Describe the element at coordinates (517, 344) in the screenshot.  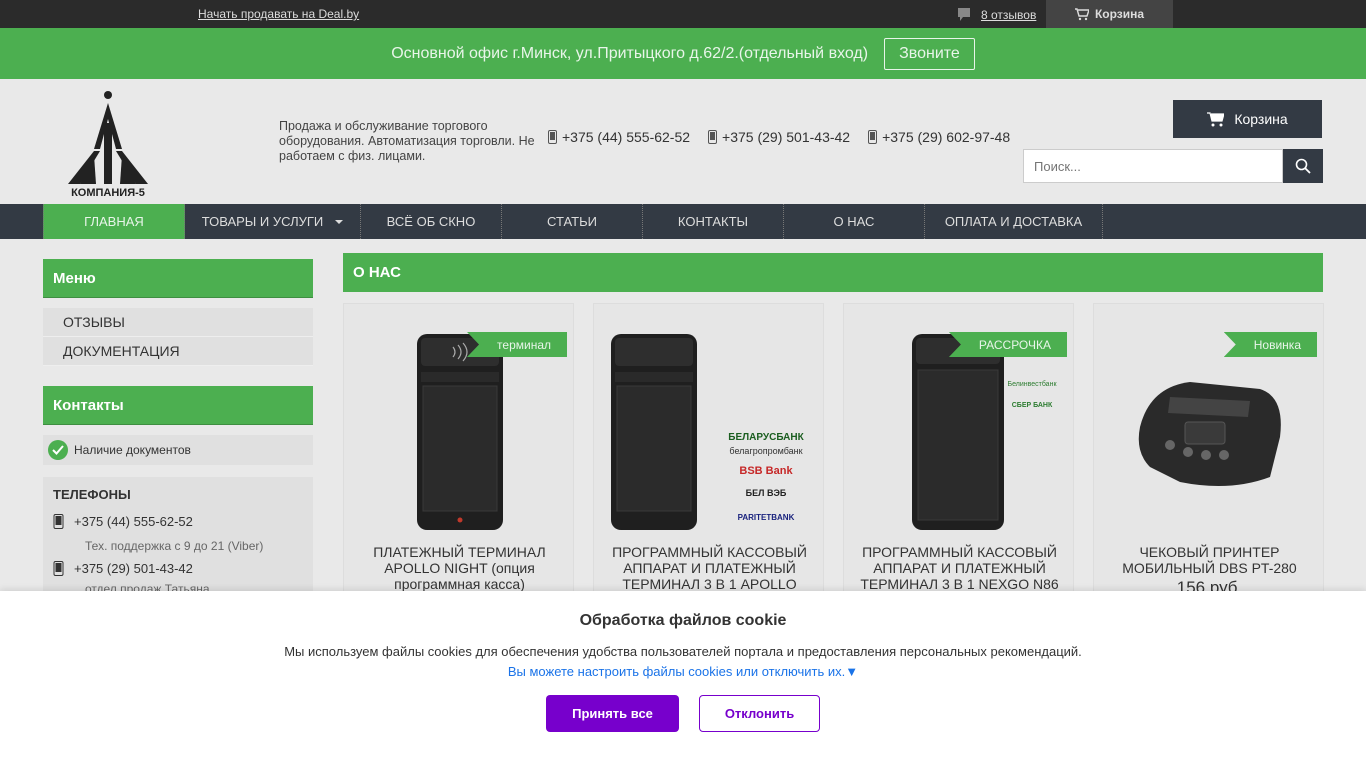
I see `product-badge: терминал` at that location.